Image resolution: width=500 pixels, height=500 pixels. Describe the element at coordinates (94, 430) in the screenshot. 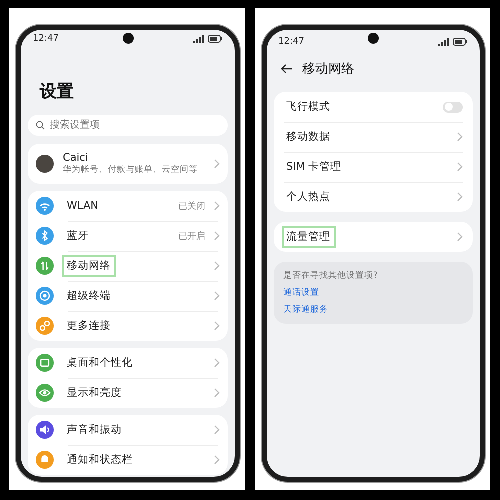

I see `item-label: 声音和振动` at that location.